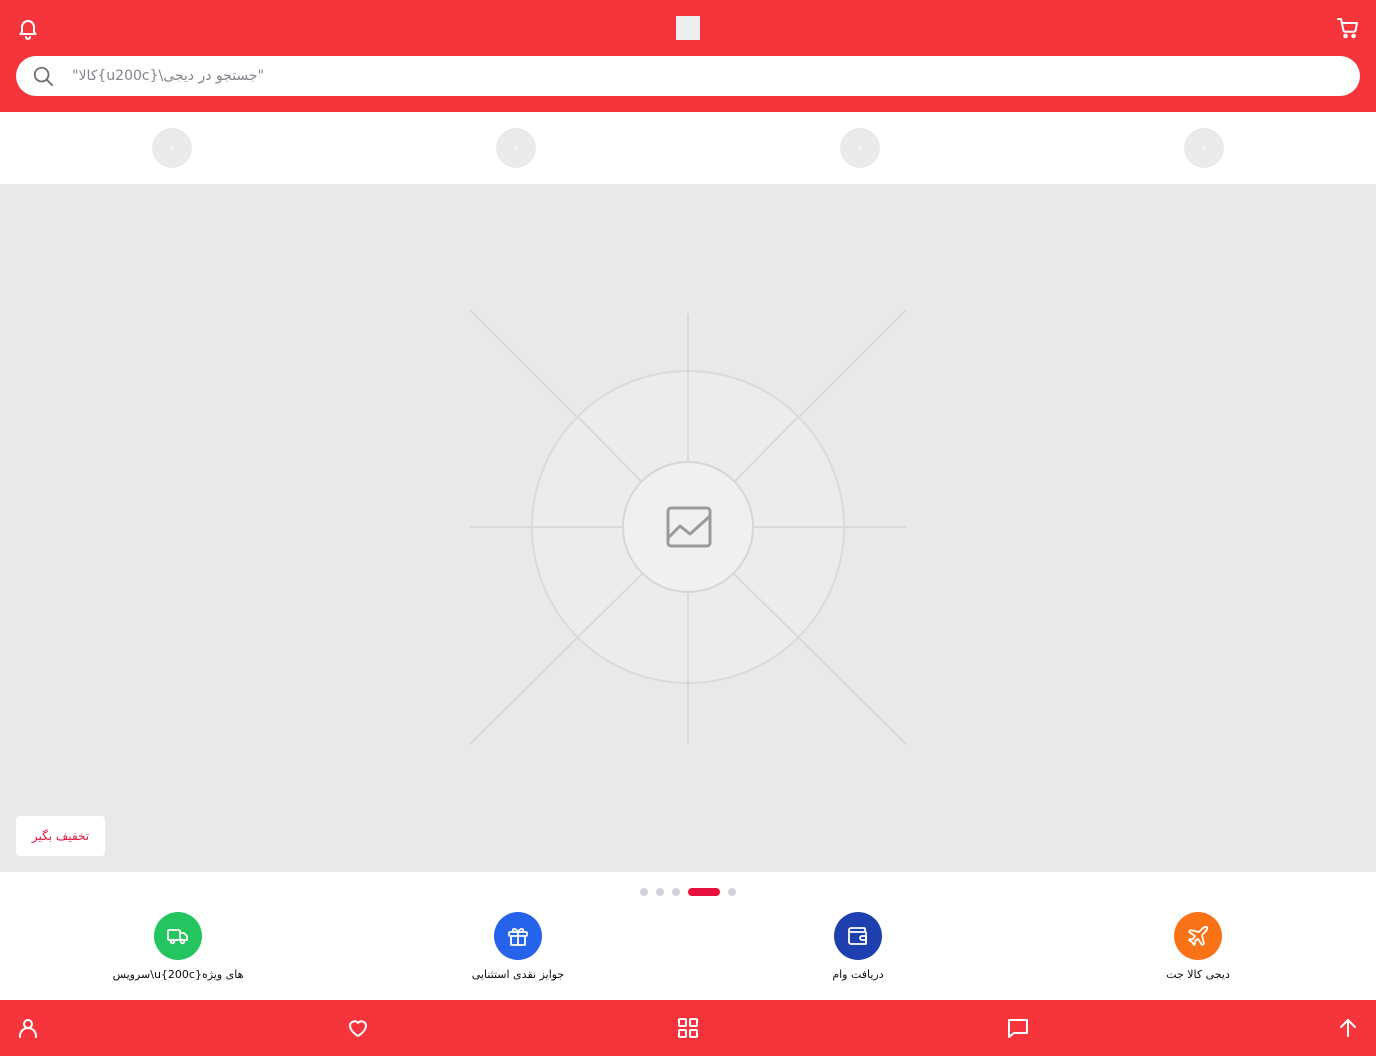  Describe the element at coordinates (60, 836) in the screenshot. I see `discount-button: تخفیف بگیر` at that location.